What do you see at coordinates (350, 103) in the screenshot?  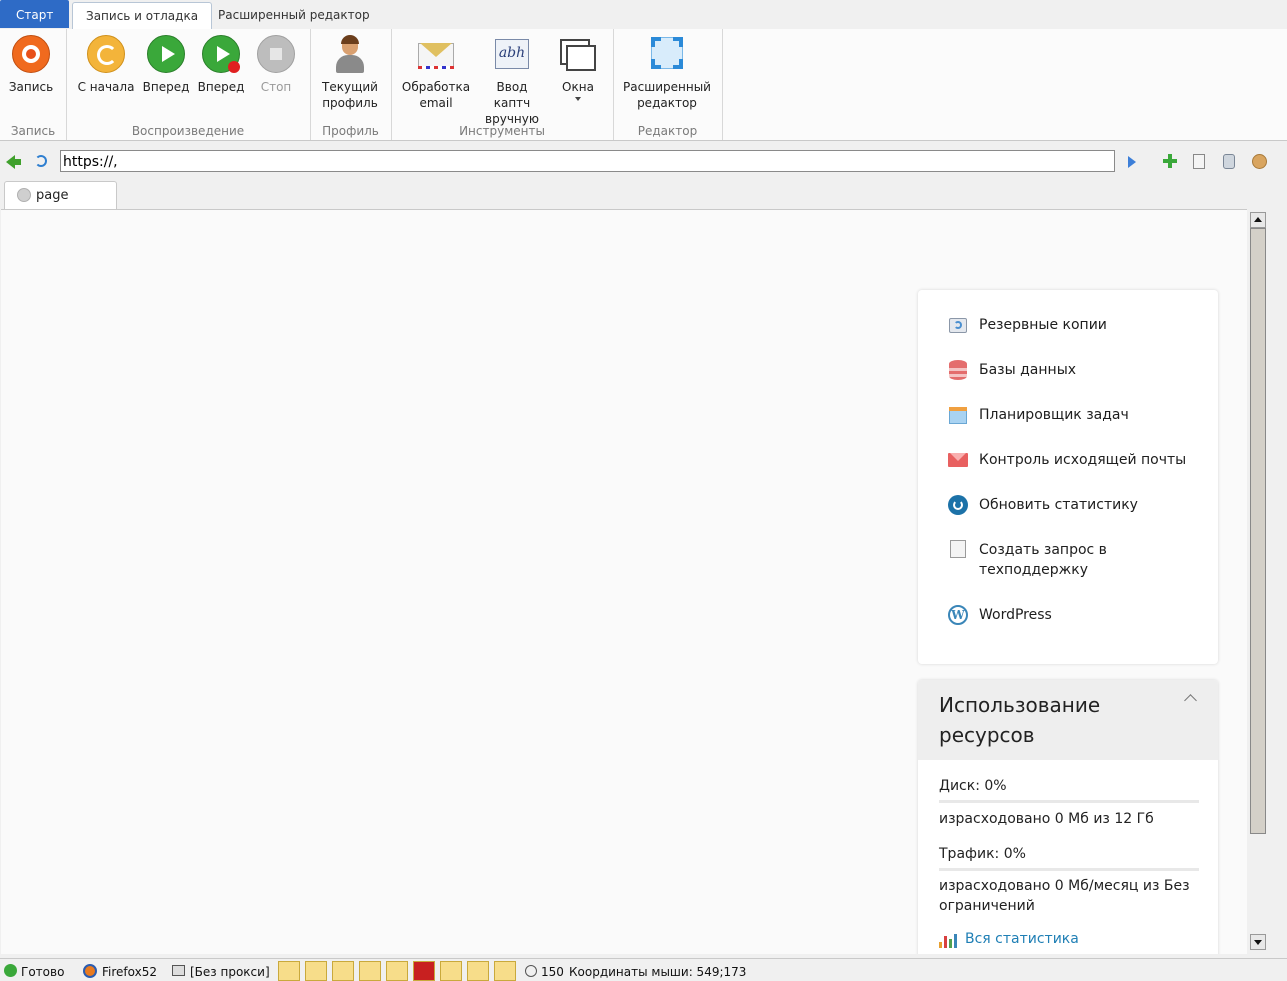 I see `current-profile-label-2: профиль` at bounding box center [350, 103].